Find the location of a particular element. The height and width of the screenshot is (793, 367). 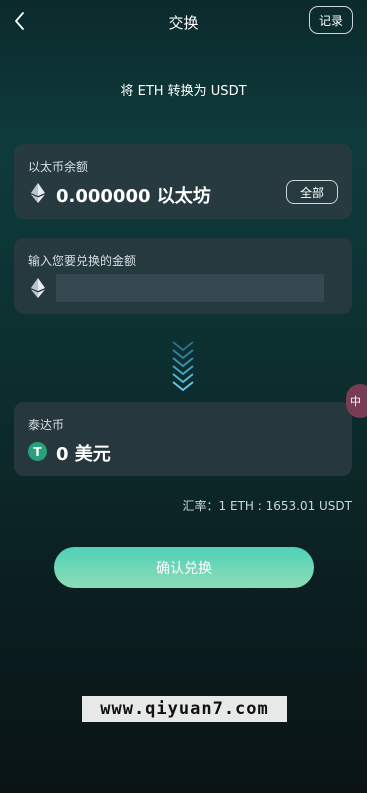

chevrons-down-icon is located at coordinates (183, 366).